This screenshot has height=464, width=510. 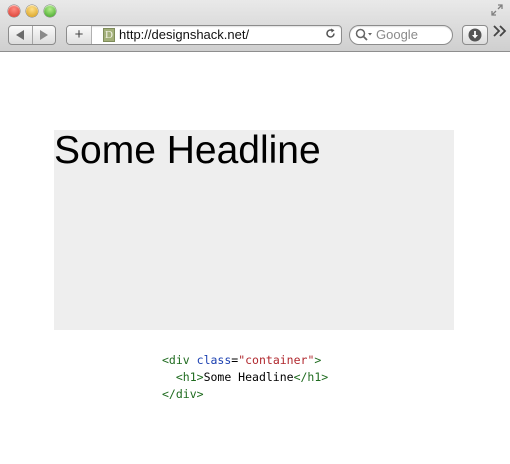 What do you see at coordinates (497, 11) in the screenshot?
I see `fullscreen-icon` at bounding box center [497, 11].